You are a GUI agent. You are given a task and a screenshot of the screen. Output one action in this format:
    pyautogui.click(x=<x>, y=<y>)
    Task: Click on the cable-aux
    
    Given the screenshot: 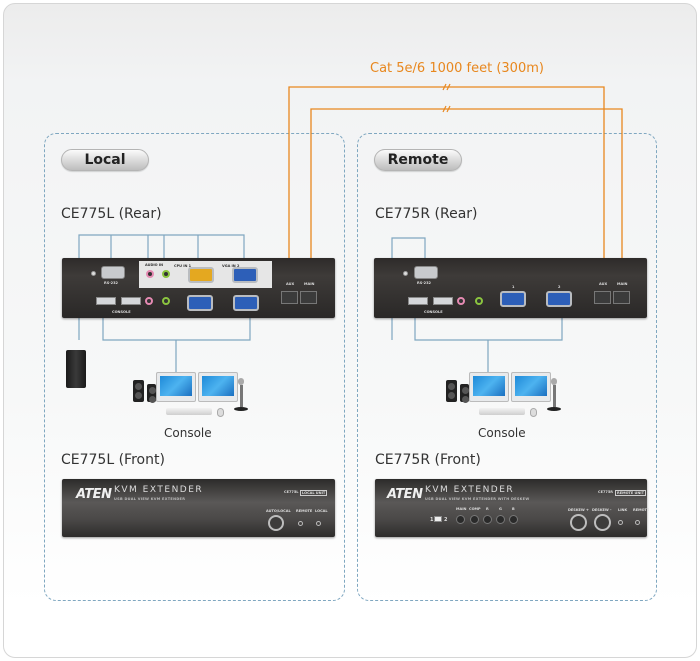 What is the action you would take?
    pyautogui.click(x=466, y=186)
    